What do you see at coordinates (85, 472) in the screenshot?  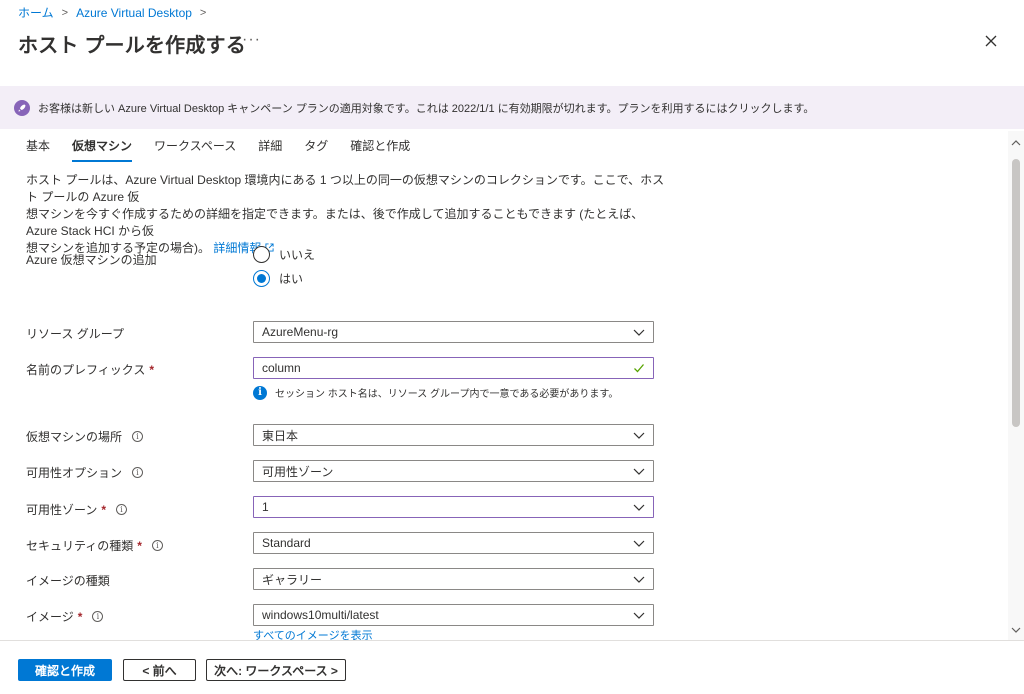 I see `availability-option-label: 可用性オプション i` at bounding box center [85, 472].